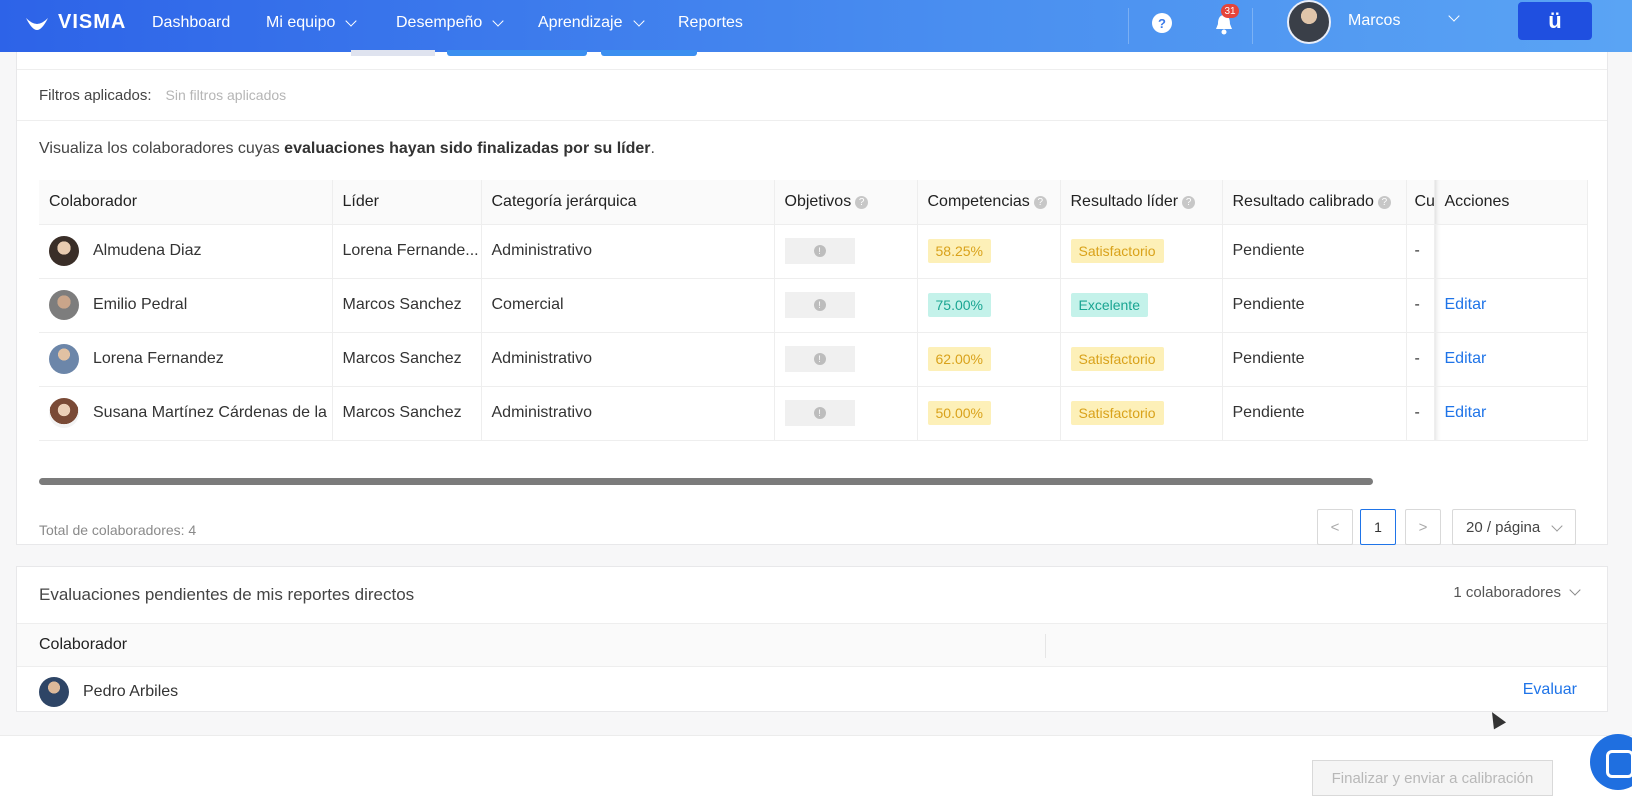  I want to click on pending-row: Pedro Arbiles, so click(108, 692).